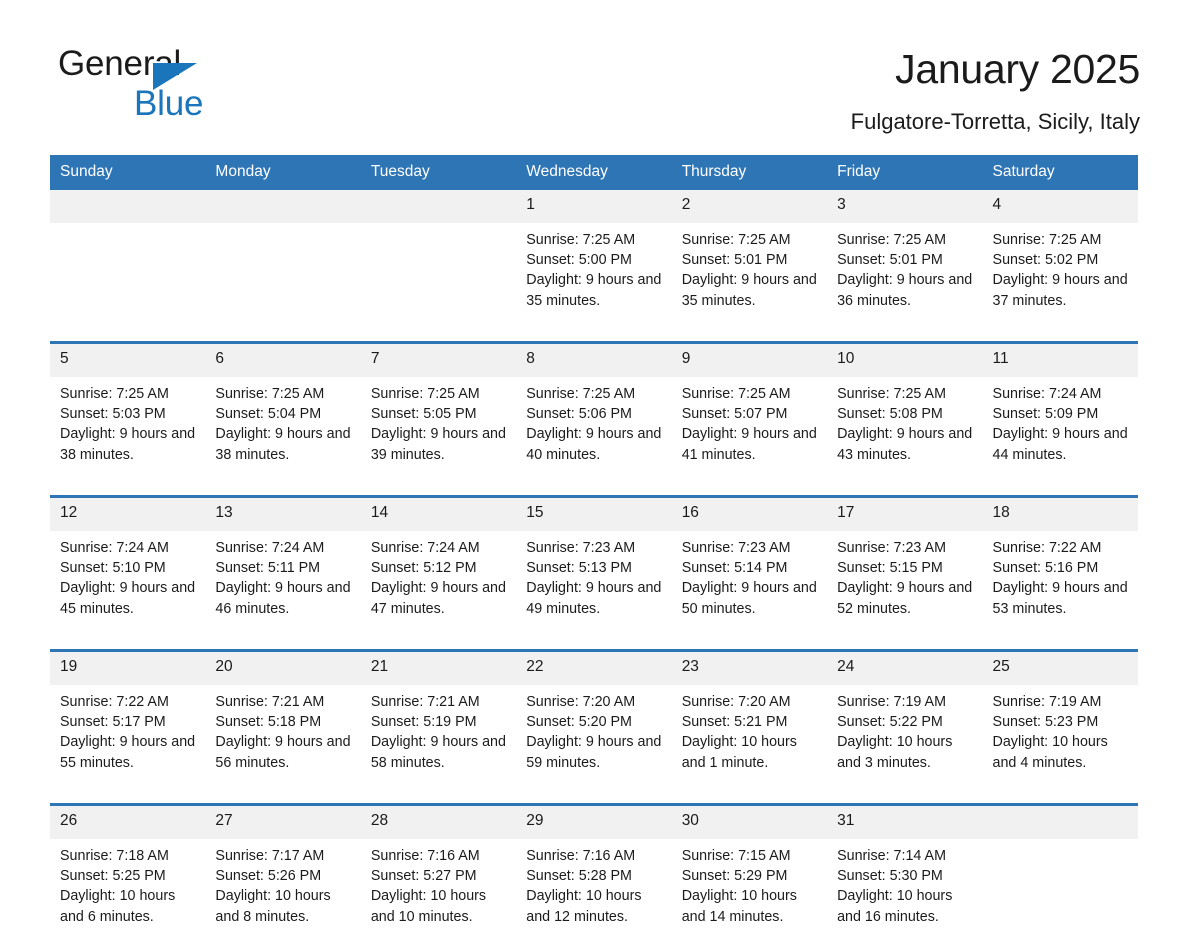 This screenshot has width=1188, height=942. Describe the element at coordinates (423, 876) in the screenshot. I see `sunset-text: Sunset: 5:27 PM` at that location.